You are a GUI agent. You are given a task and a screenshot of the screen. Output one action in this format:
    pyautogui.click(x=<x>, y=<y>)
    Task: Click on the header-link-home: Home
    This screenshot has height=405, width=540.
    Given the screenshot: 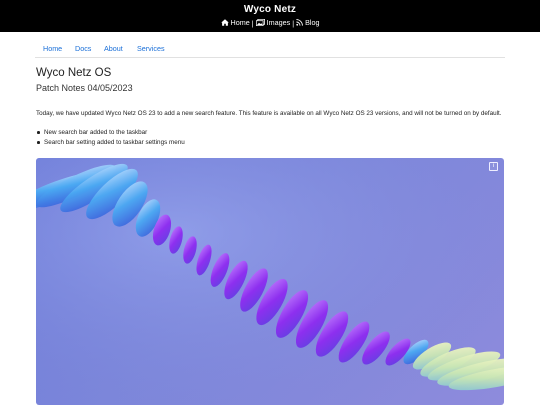 What is the action you would take?
    pyautogui.click(x=235, y=22)
    